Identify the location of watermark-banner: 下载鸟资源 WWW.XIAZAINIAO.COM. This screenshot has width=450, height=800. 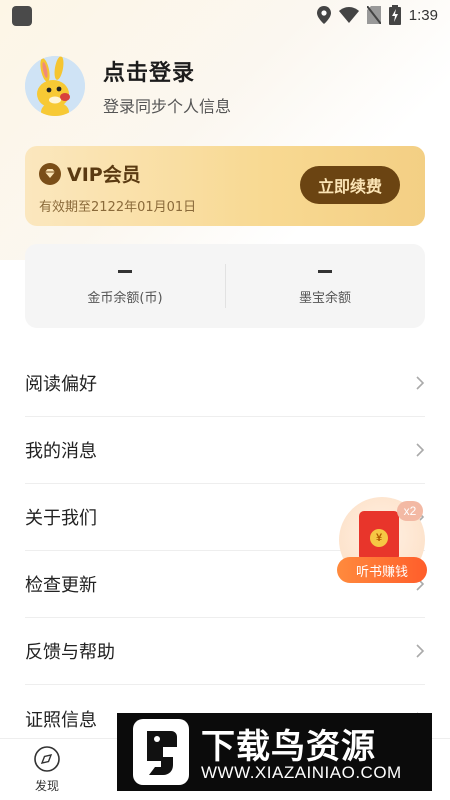
(274, 752).